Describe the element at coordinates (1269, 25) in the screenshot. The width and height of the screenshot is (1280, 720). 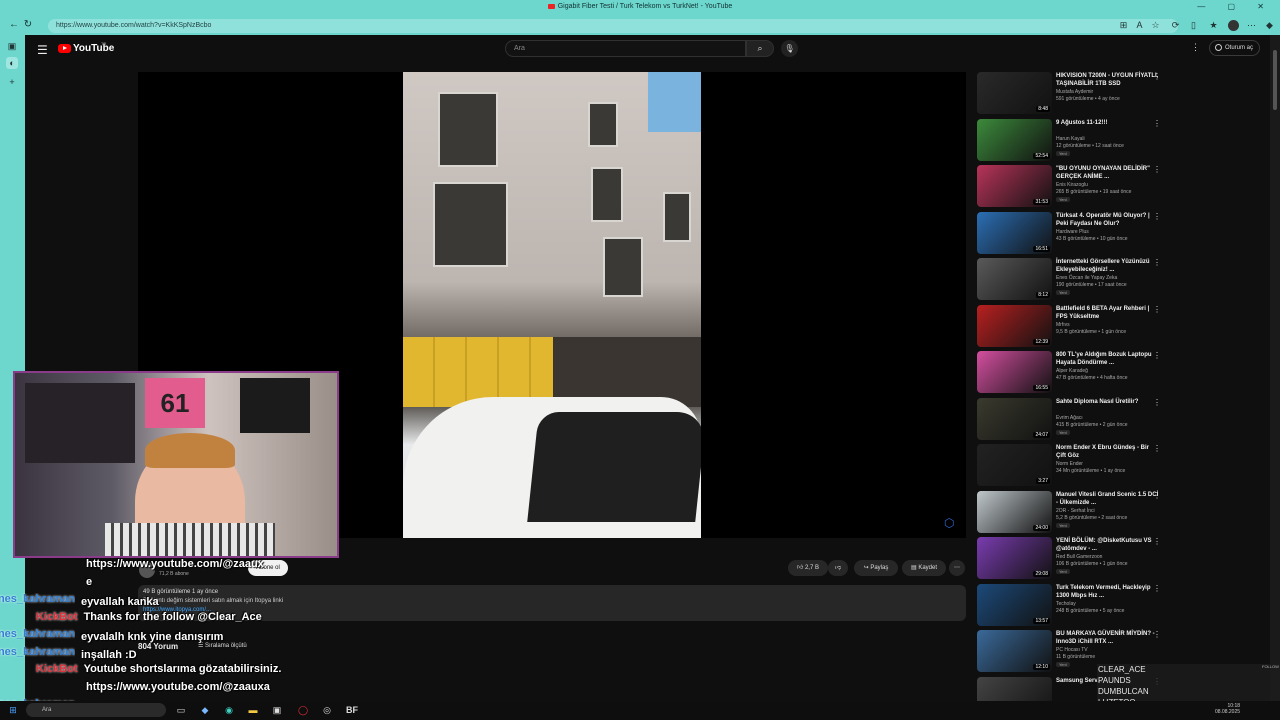
I see `copilot-icon: ◆` at that location.